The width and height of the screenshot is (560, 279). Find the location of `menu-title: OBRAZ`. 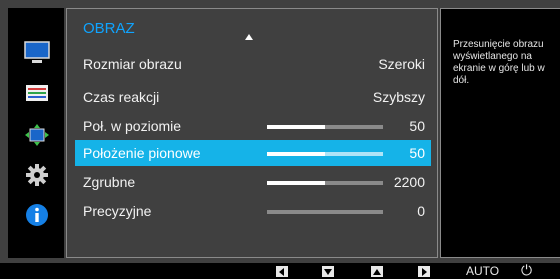

menu-title: OBRAZ is located at coordinates (109, 28).